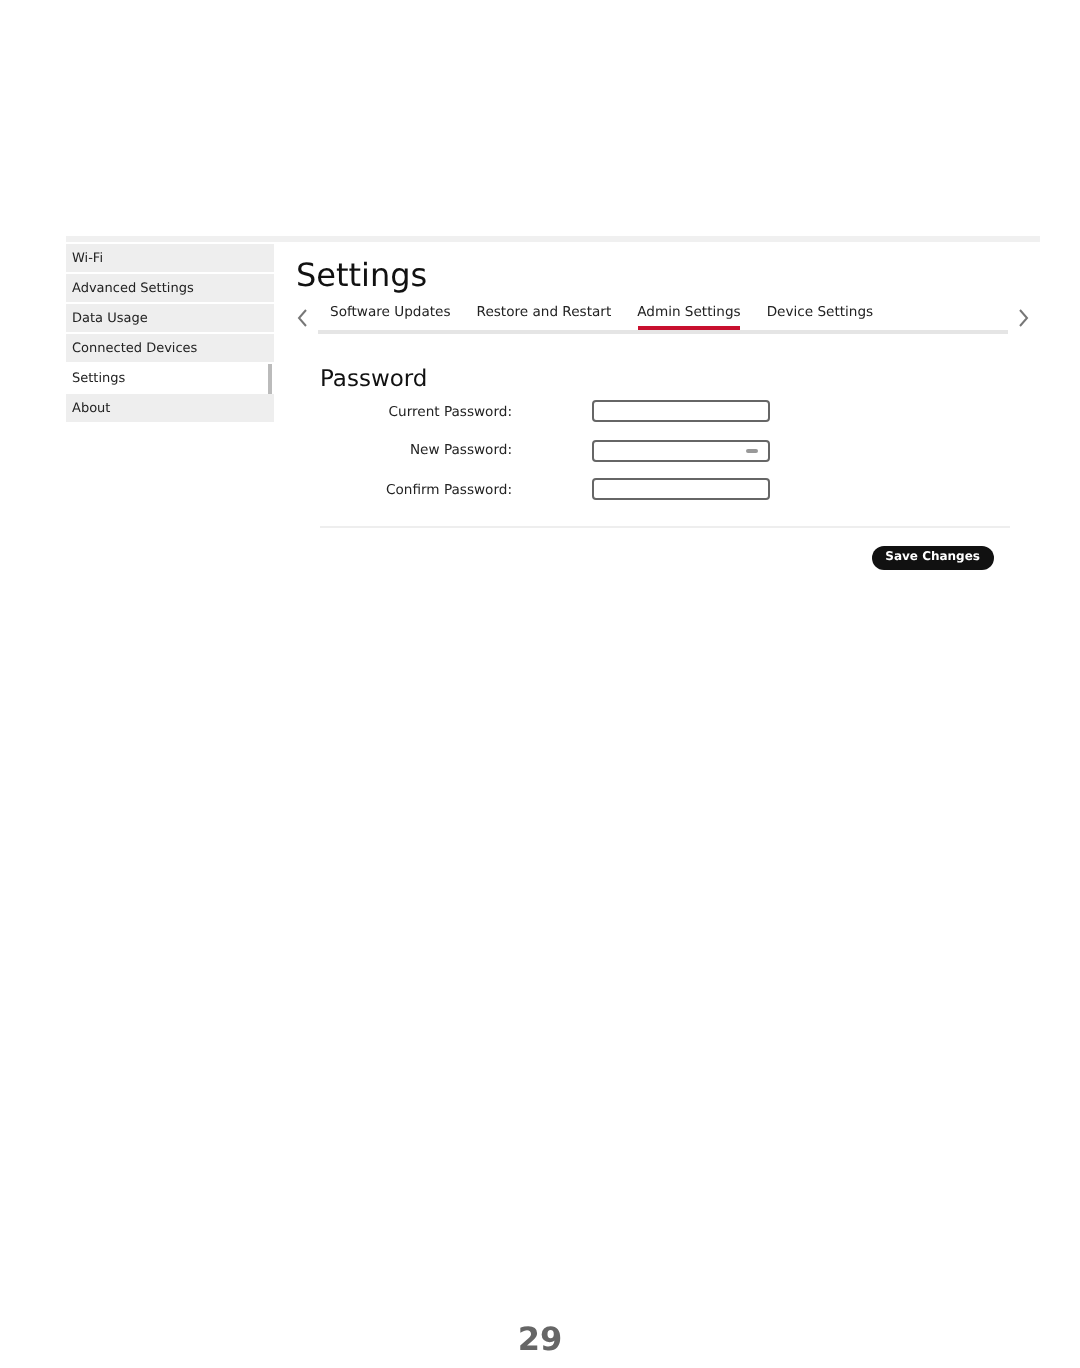 The height and width of the screenshot is (1368, 1080). Describe the element at coordinates (270, 379) in the screenshot. I see `scrollbar` at that location.